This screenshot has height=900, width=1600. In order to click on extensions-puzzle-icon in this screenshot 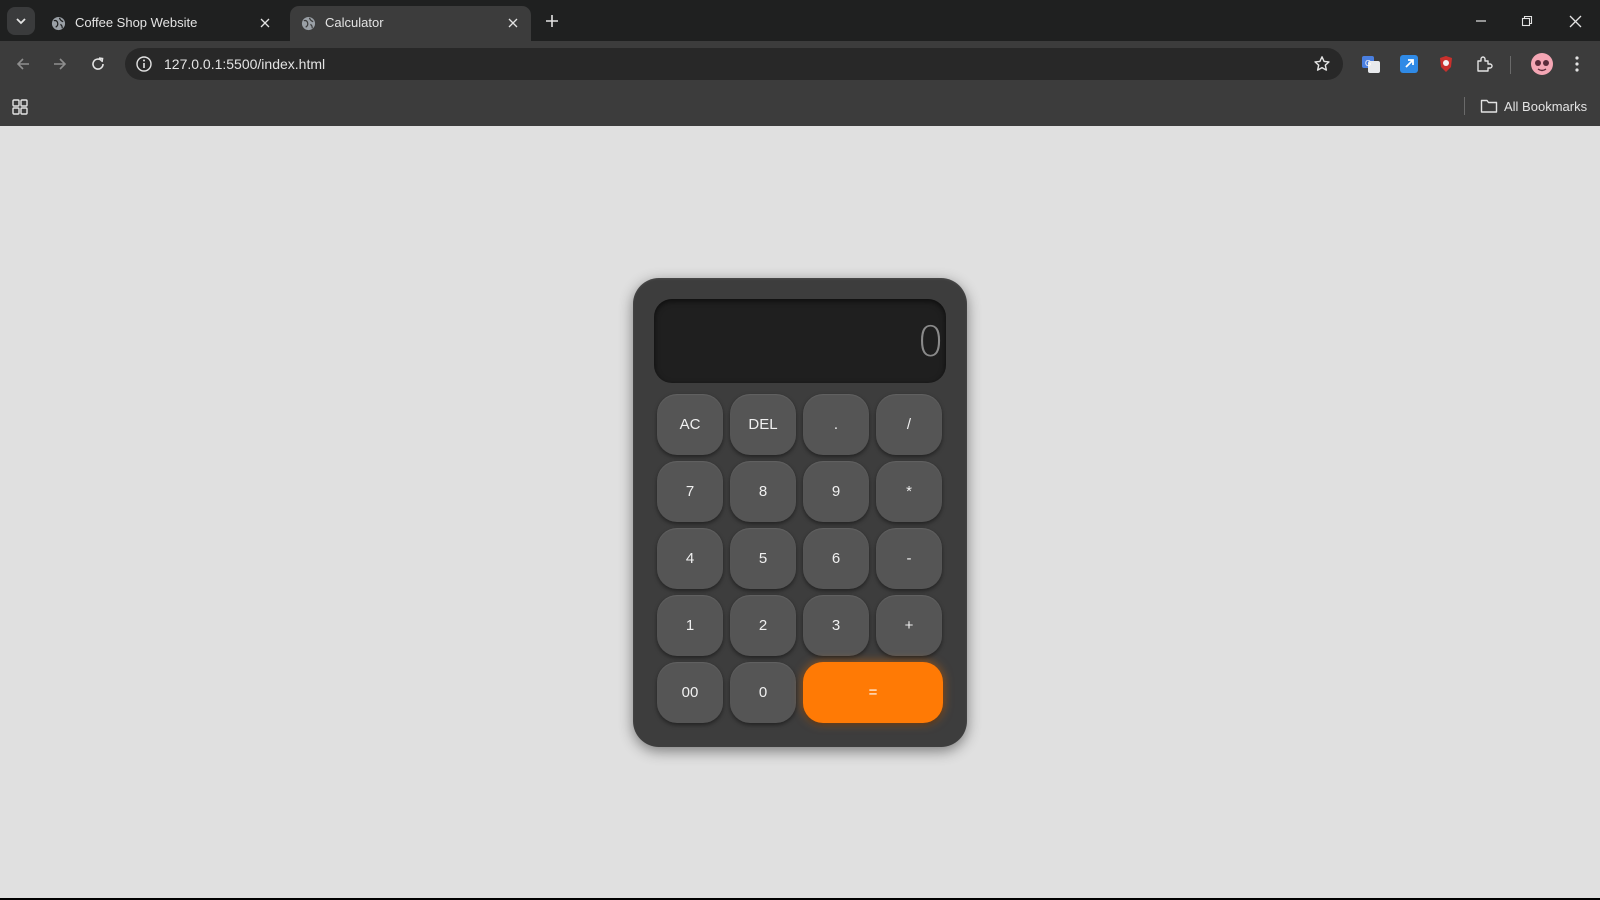, I will do `click(1484, 64)`.